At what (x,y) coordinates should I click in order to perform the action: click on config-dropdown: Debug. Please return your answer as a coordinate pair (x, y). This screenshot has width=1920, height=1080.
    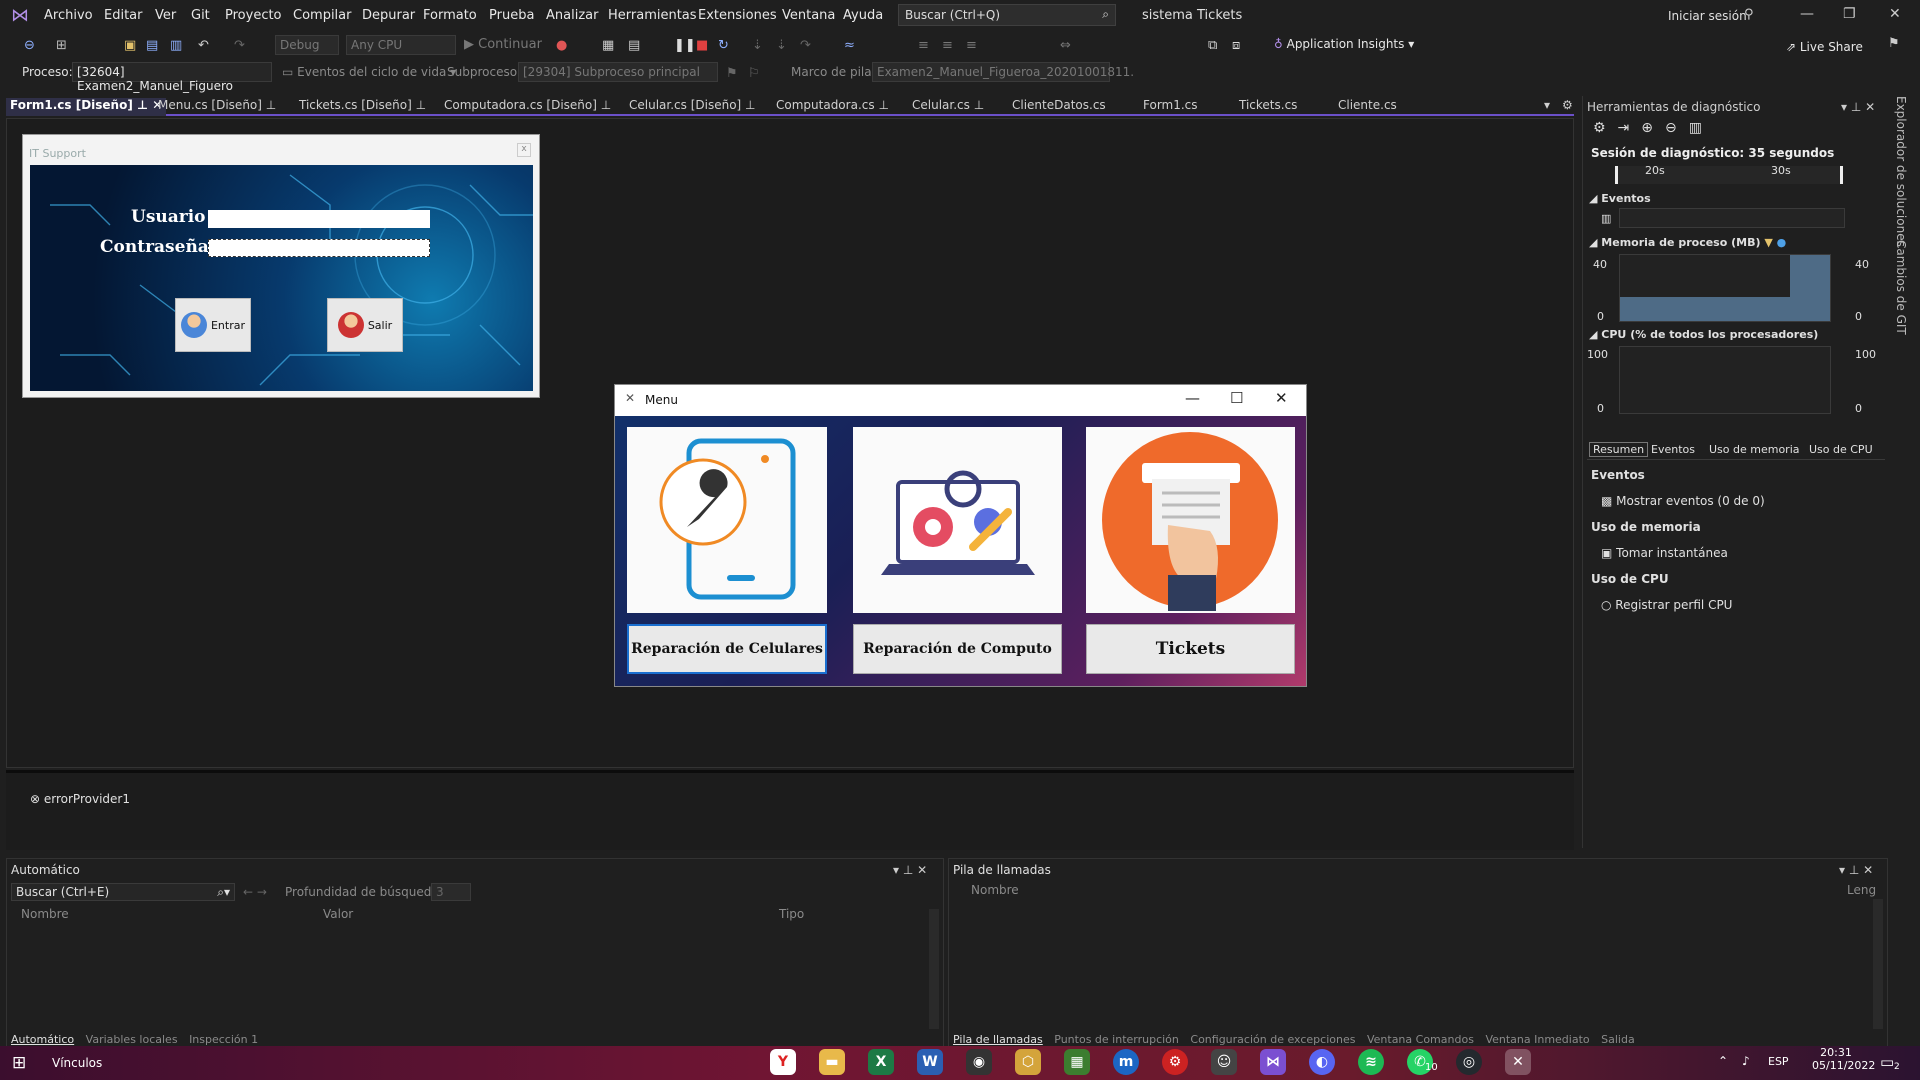
    Looking at the image, I should click on (307, 45).